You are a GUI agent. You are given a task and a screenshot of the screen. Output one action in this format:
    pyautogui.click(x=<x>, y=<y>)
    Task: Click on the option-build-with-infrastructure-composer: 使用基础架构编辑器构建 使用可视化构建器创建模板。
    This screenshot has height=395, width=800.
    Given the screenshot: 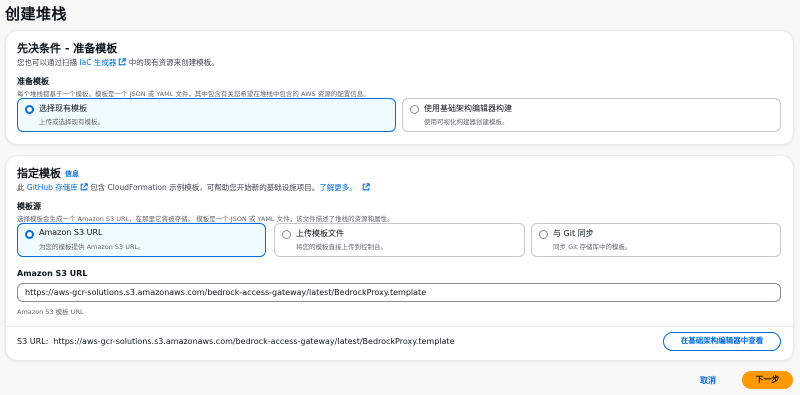 What is the action you would take?
    pyautogui.click(x=591, y=115)
    